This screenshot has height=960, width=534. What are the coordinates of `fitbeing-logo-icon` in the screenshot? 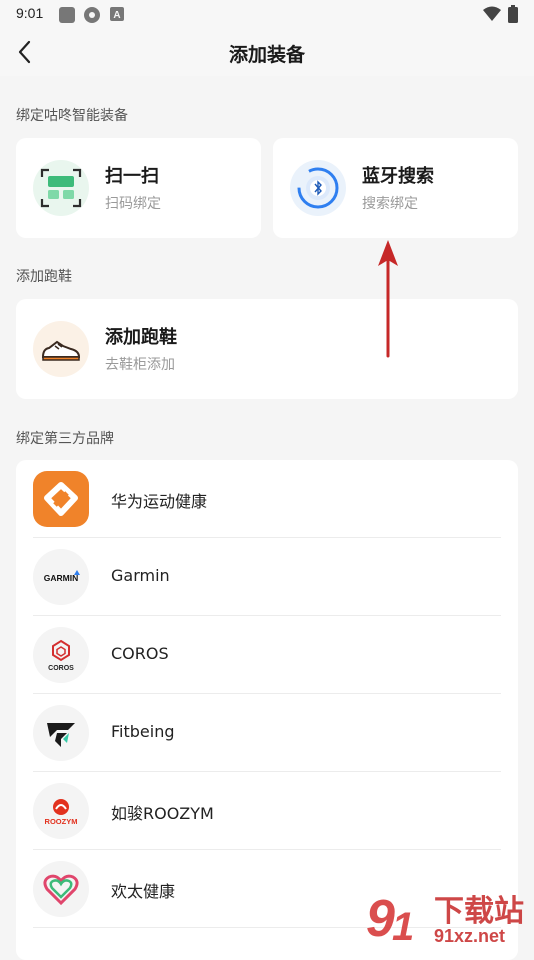 It's located at (61, 733).